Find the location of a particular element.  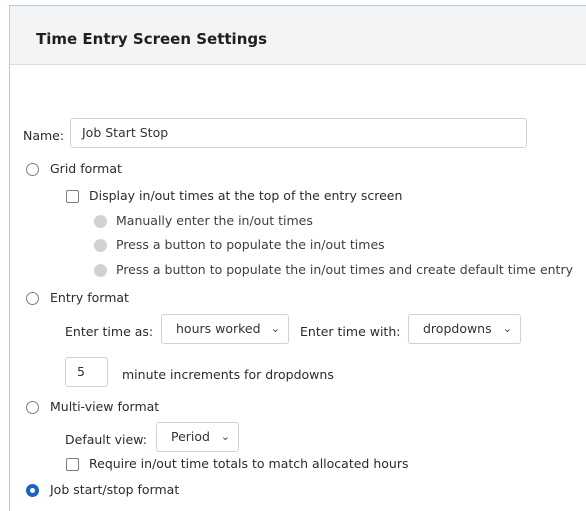

enter-time-with-select: dropdowns ⌄ is located at coordinates (464, 329).